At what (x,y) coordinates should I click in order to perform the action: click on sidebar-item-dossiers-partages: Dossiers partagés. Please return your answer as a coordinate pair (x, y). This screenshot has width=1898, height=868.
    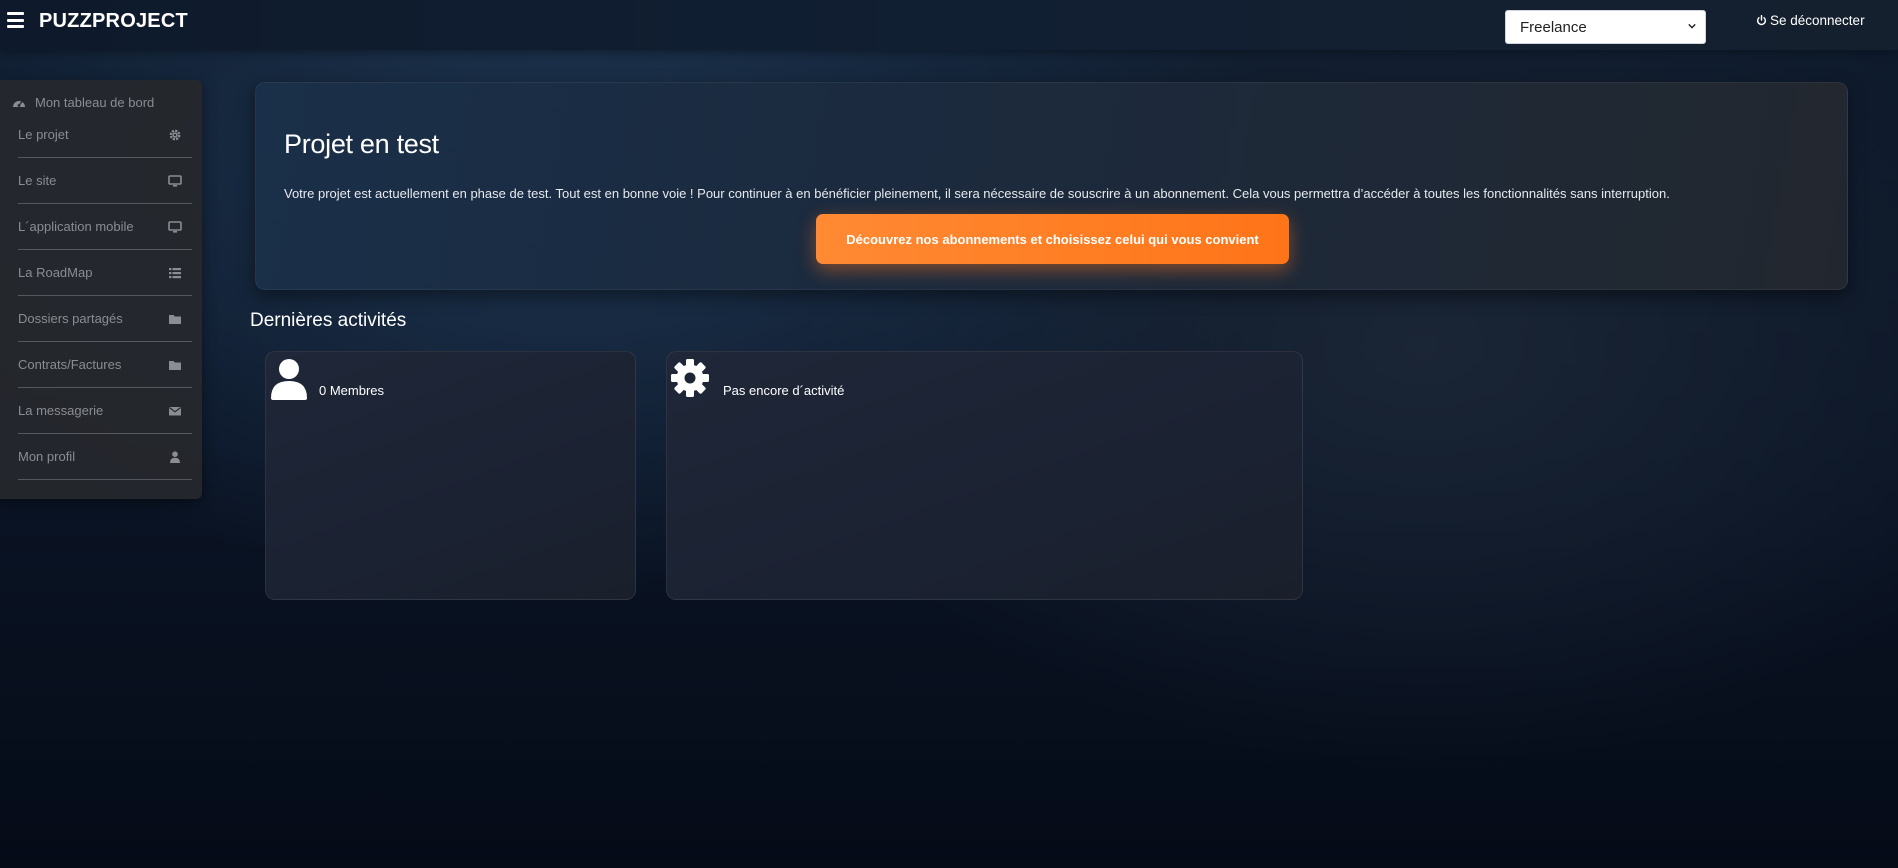
    Looking at the image, I should click on (105, 319).